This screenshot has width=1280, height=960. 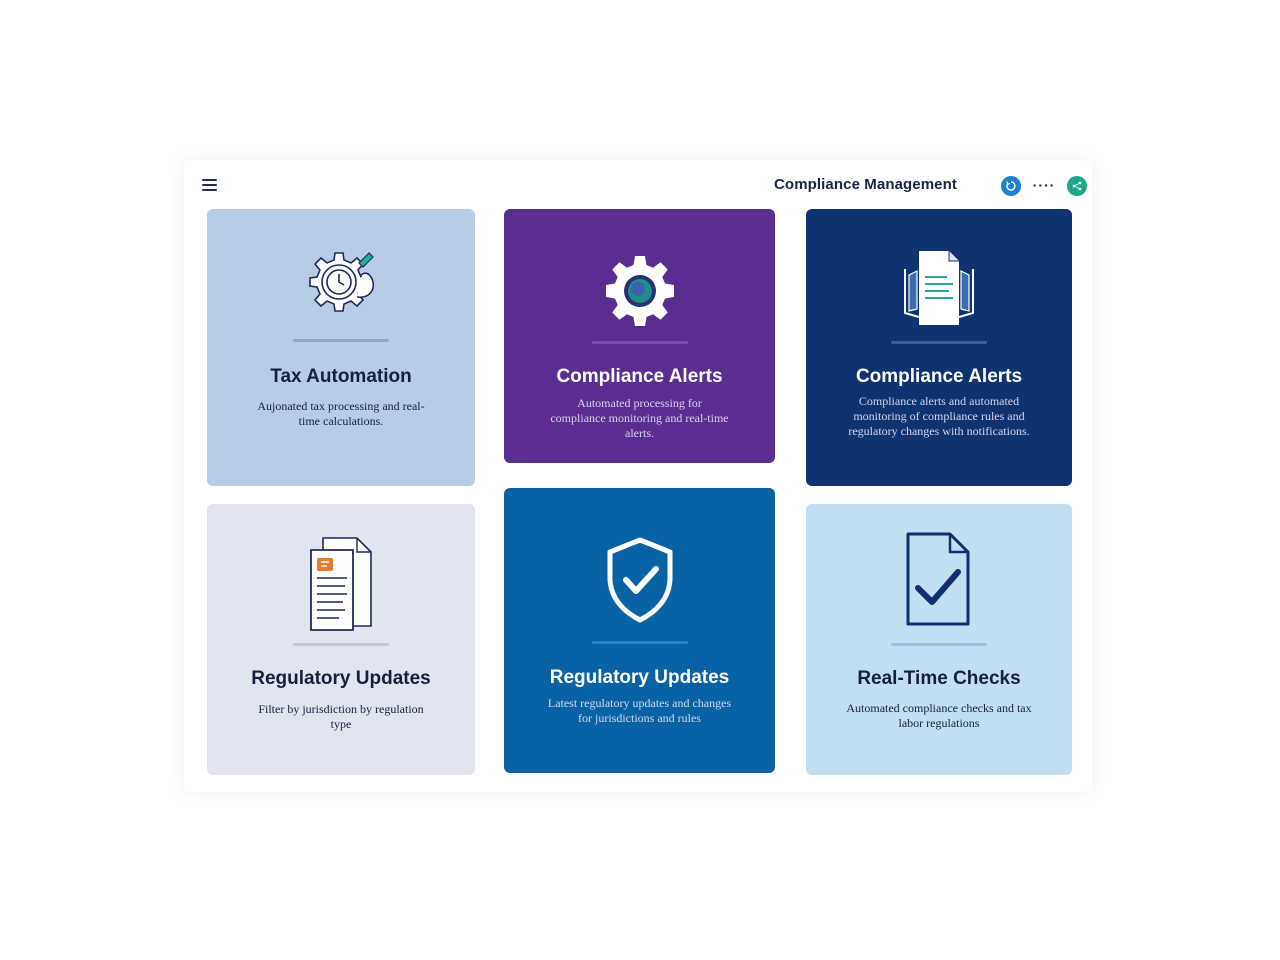 What do you see at coordinates (341, 289) in the screenshot?
I see `gear-clock-icon` at bounding box center [341, 289].